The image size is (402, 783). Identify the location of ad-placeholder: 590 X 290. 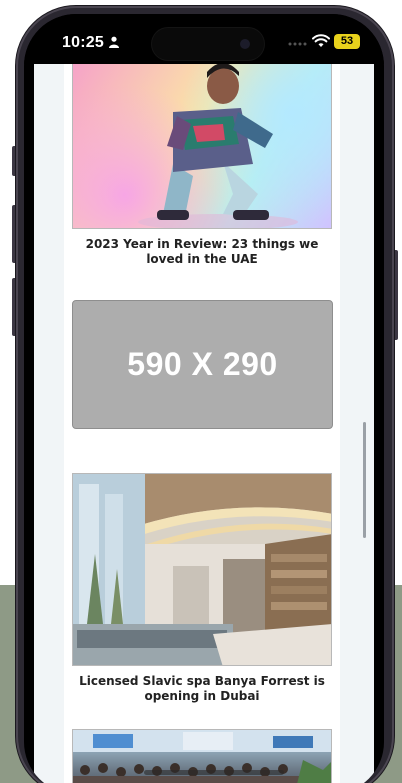
(202, 364).